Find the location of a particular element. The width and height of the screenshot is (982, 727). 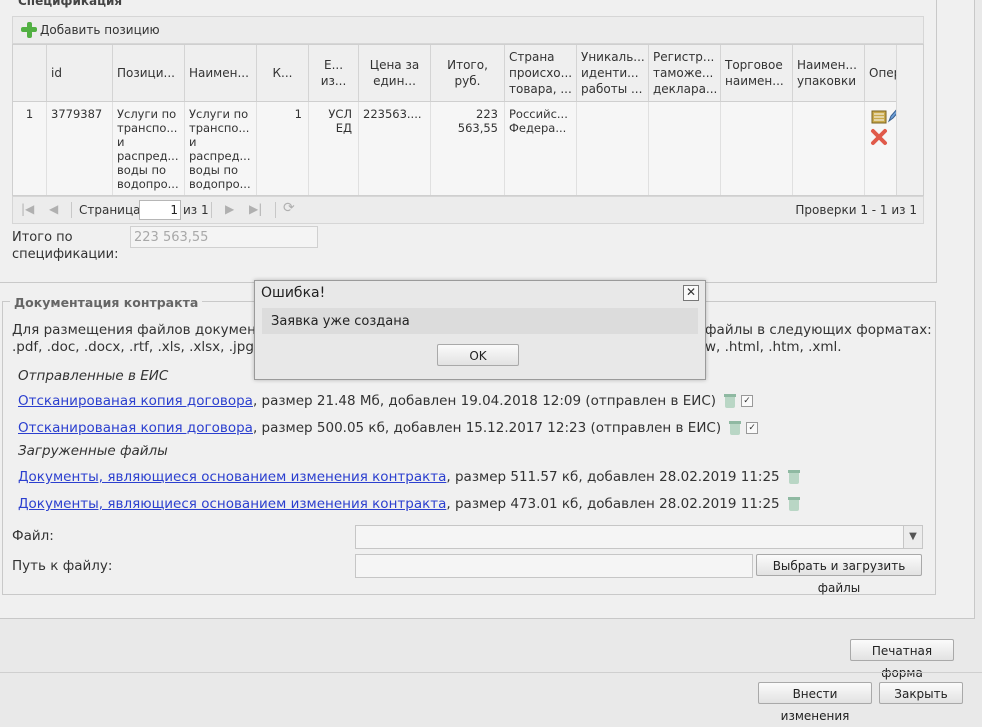

page-of-label: из 1 is located at coordinates (196, 210).